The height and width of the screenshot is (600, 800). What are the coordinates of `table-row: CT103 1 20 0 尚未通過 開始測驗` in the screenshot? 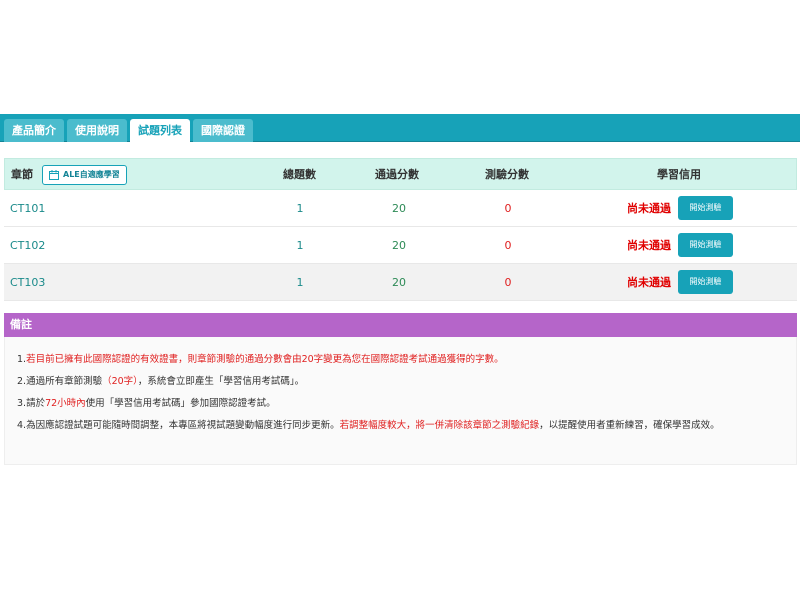 It's located at (400, 282).